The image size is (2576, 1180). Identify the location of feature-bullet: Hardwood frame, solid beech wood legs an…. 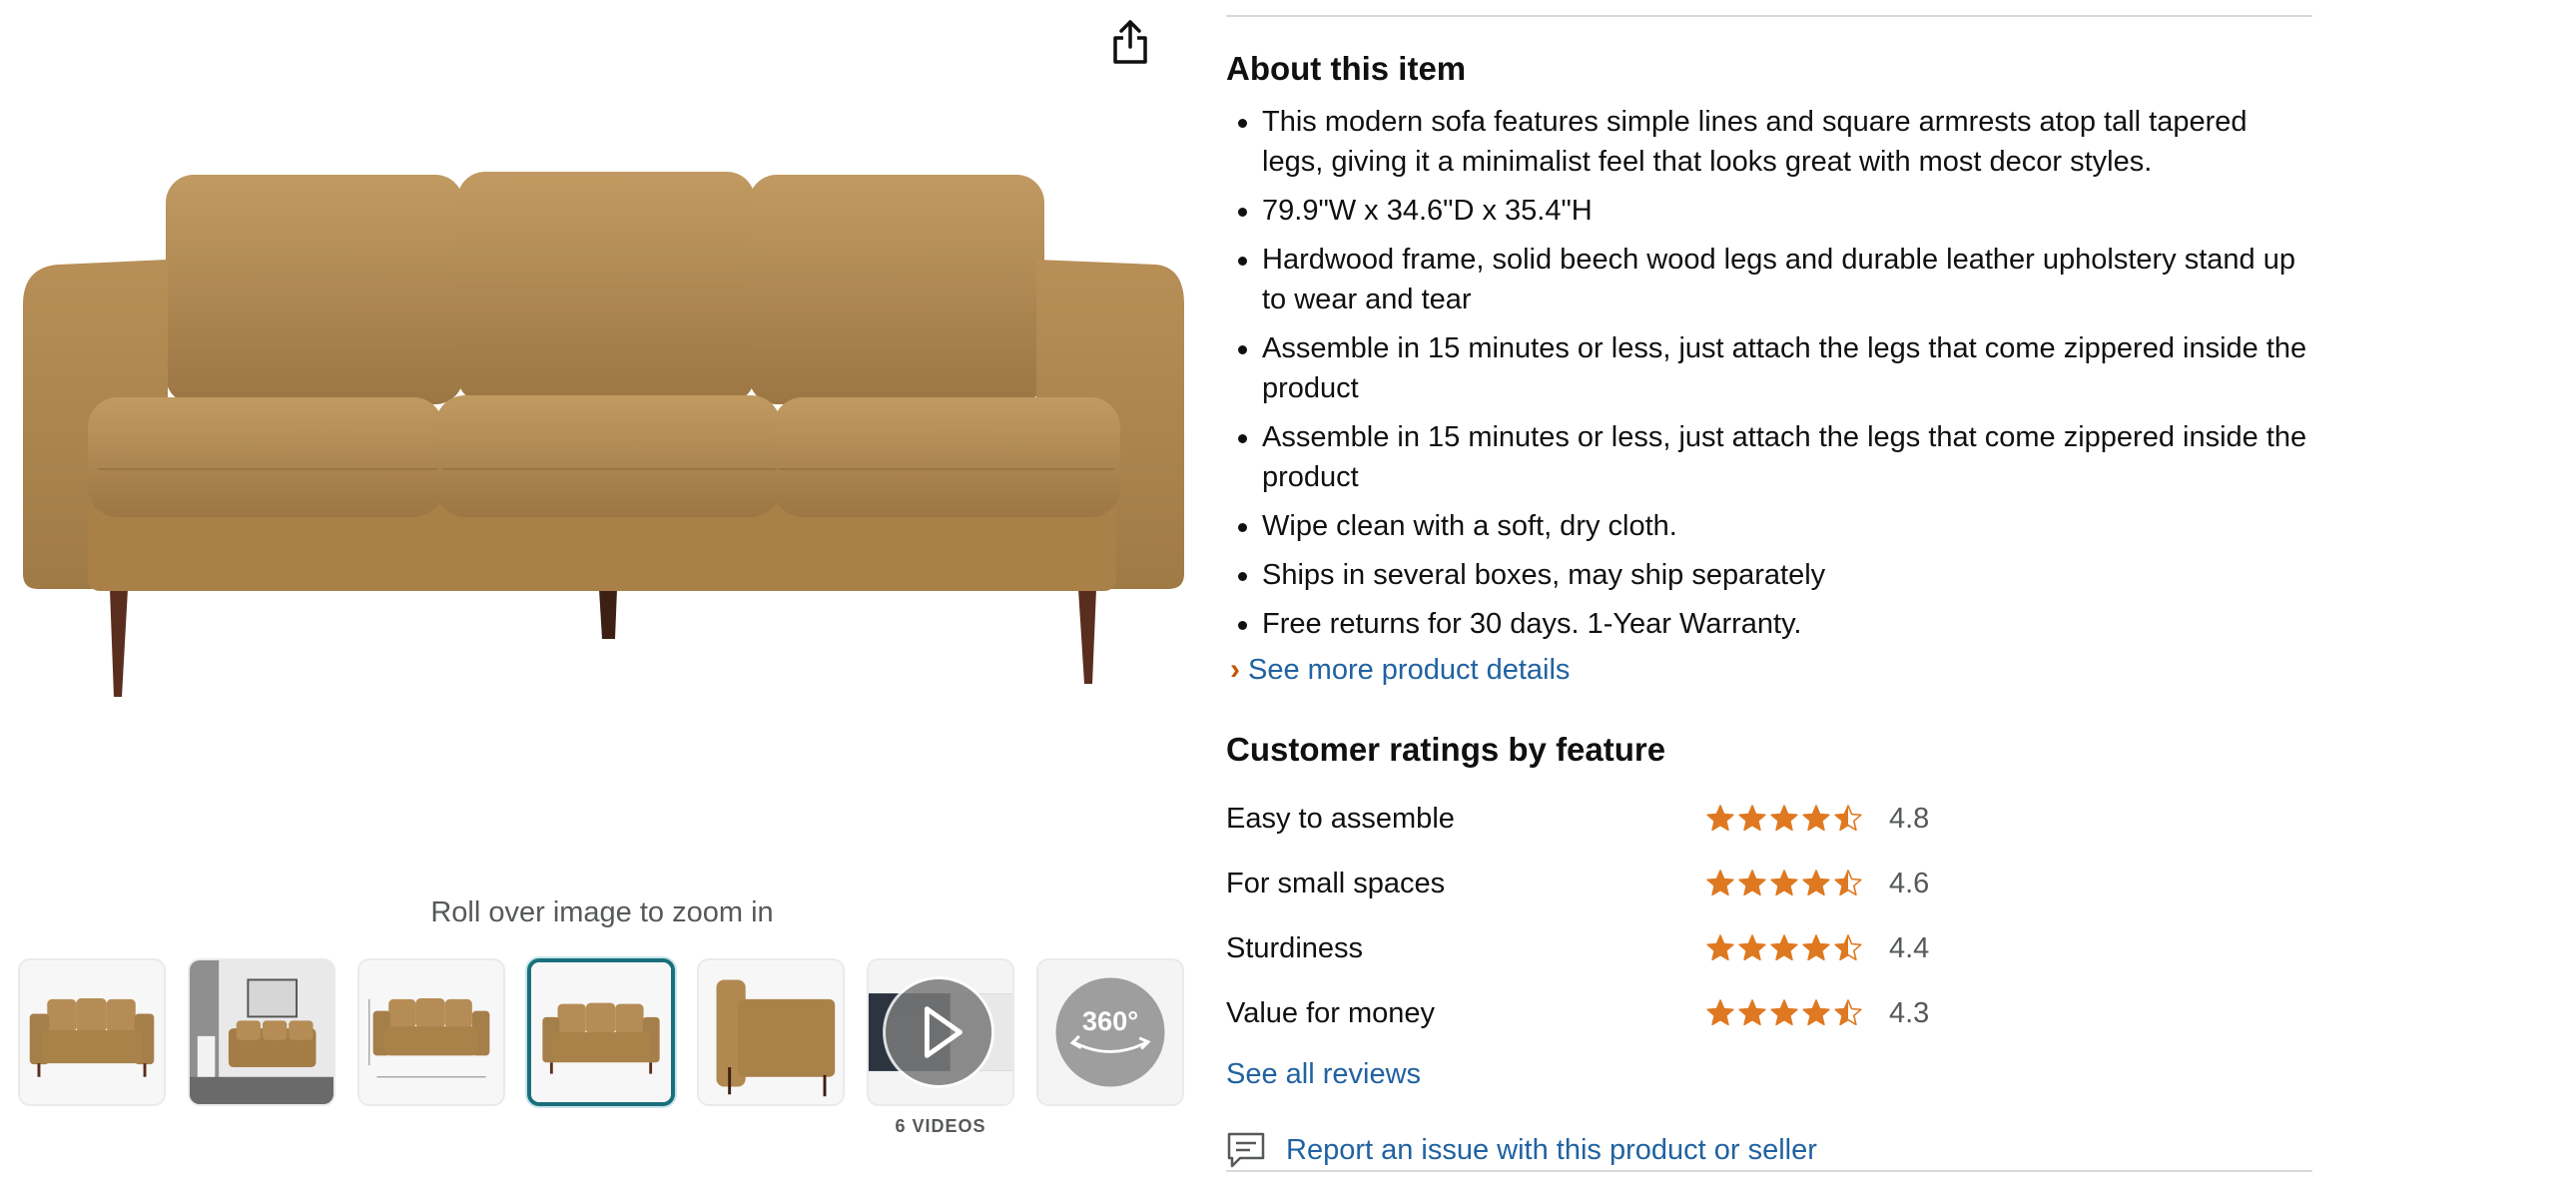
(1769, 279).